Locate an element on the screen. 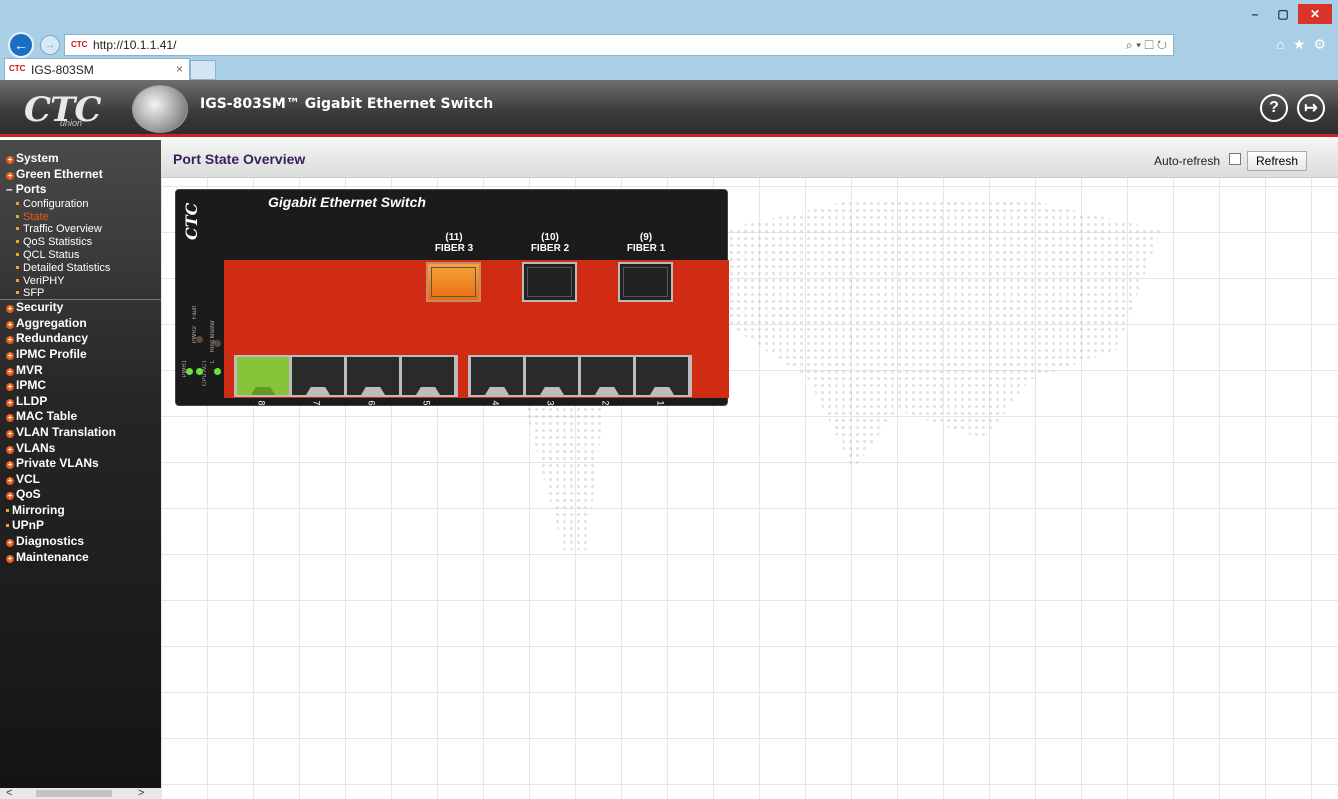  sidebar-item-veriphy: VeriPHY is located at coordinates (80, 281).